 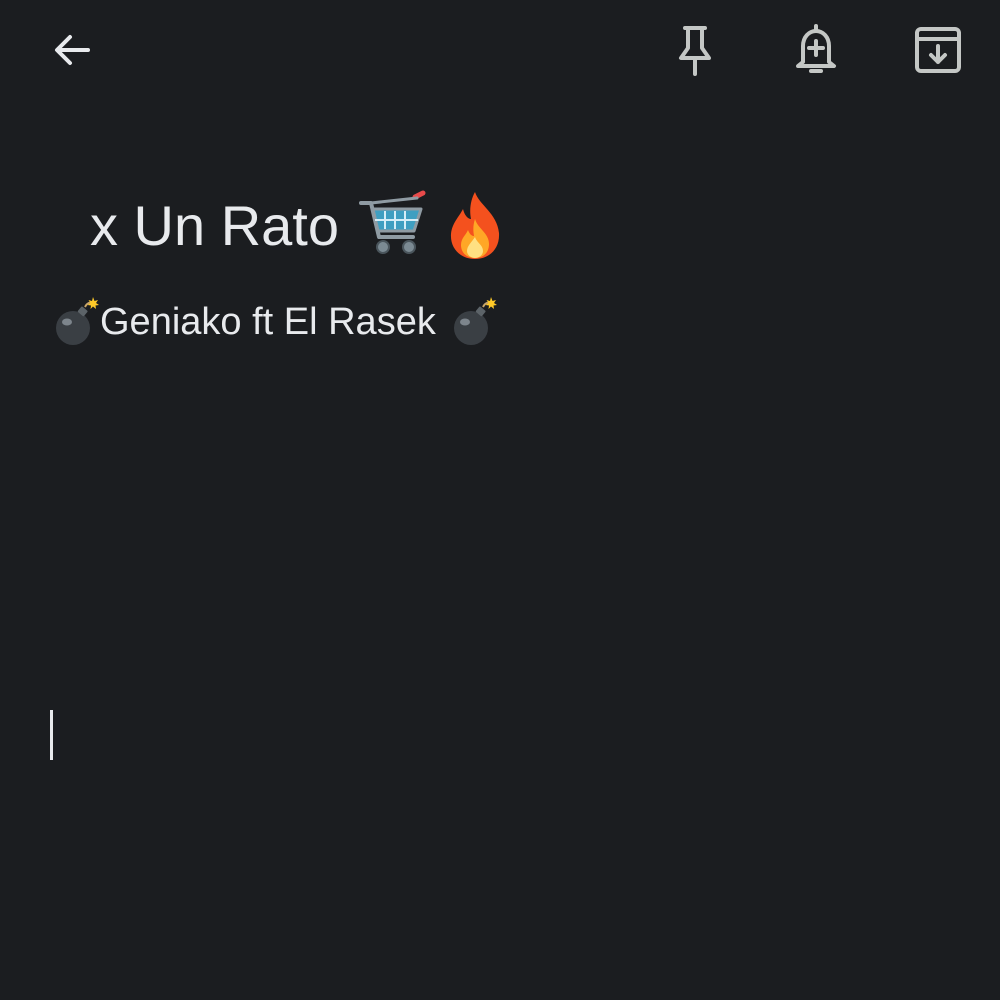 What do you see at coordinates (393, 225) in the screenshot?
I see `shopping-cart-icon` at bounding box center [393, 225].